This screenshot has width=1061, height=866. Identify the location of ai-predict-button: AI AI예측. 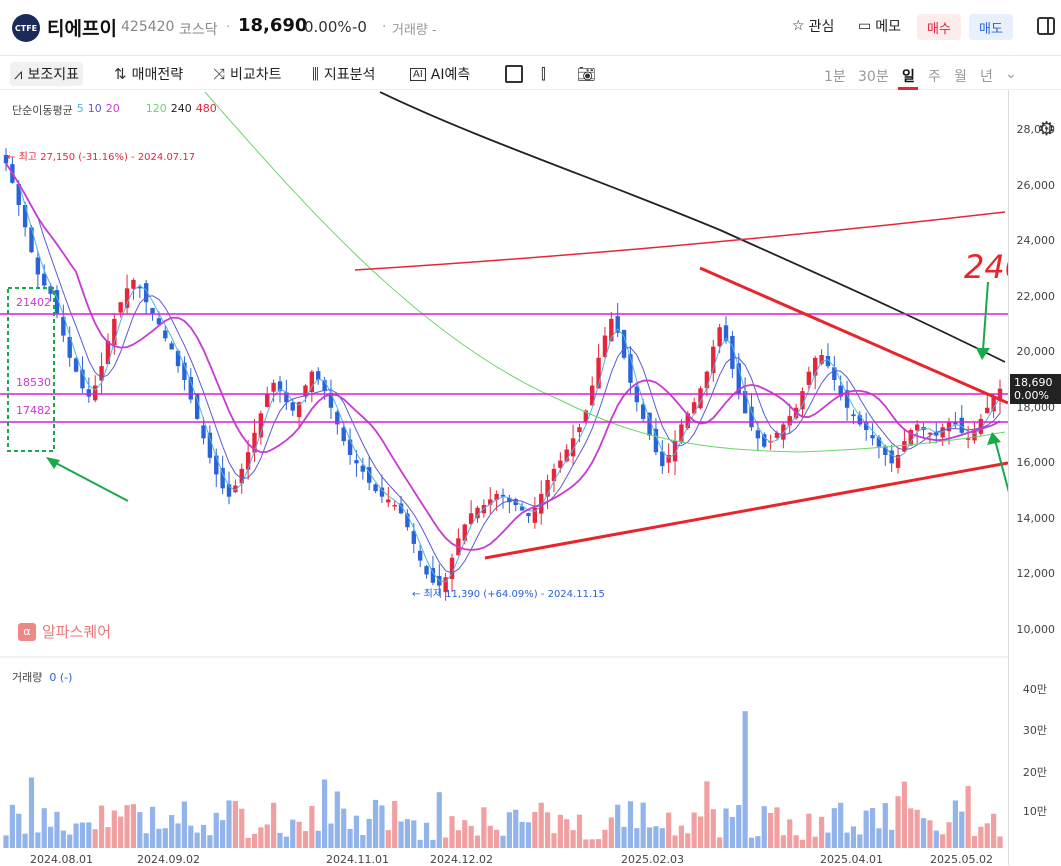
(440, 74).